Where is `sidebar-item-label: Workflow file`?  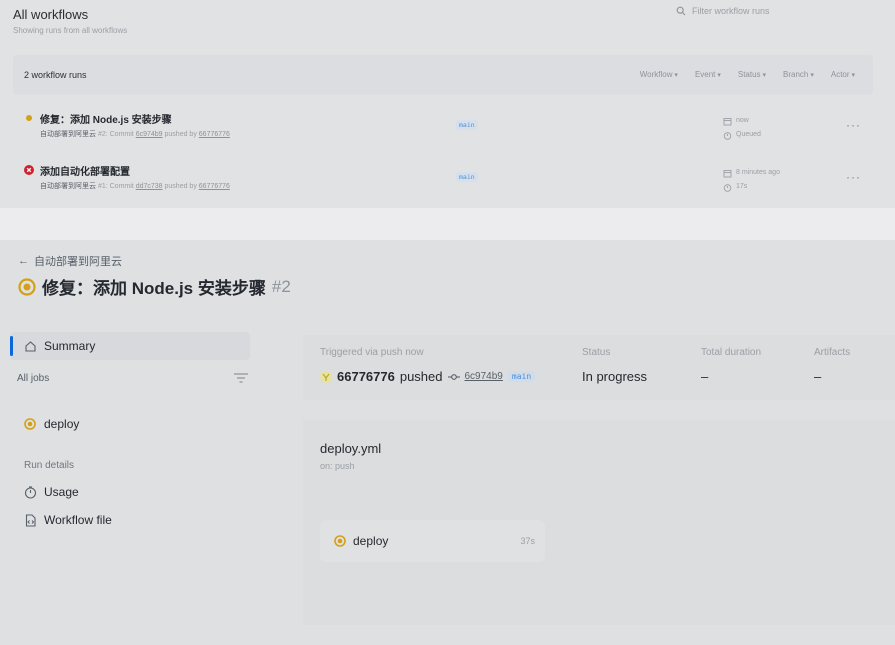 sidebar-item-label: Workflow file is located at coordinates (78, 520).